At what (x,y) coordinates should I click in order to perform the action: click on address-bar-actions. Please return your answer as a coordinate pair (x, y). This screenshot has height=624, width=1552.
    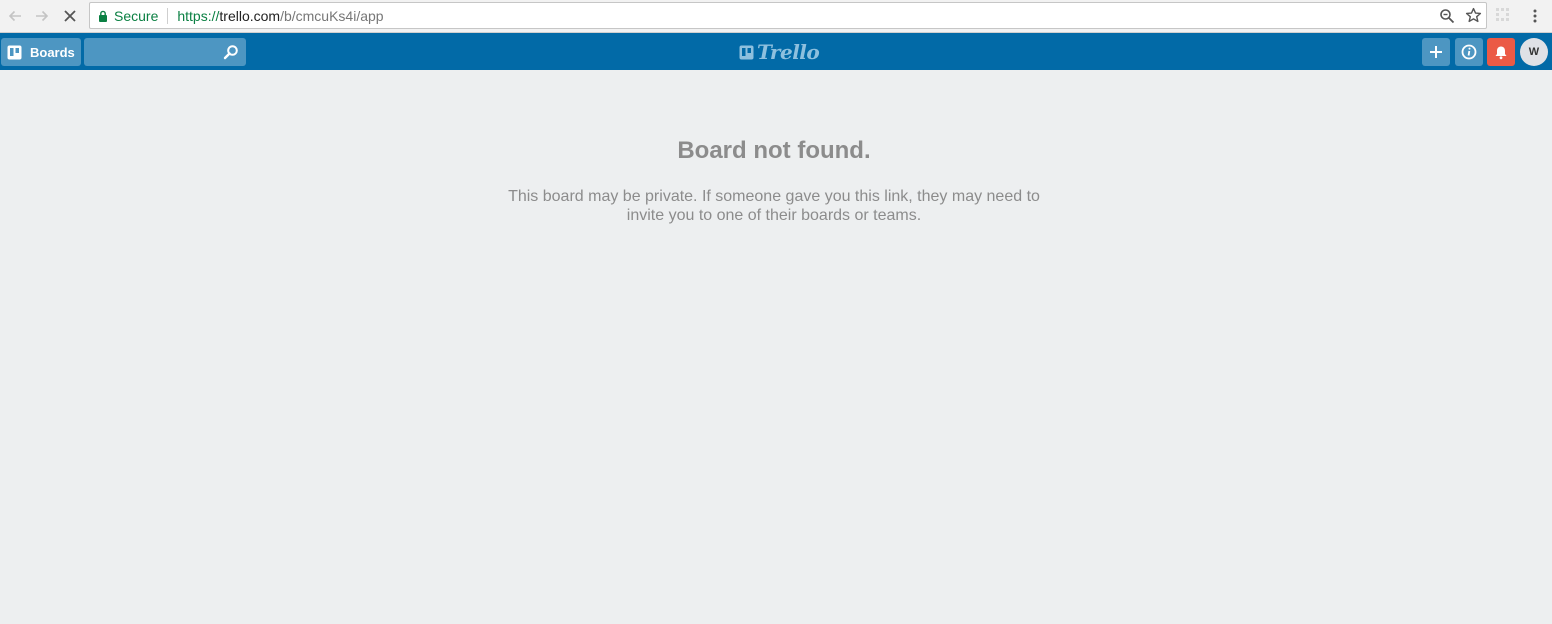
    Looking at the image, I should click on (1460, 15).